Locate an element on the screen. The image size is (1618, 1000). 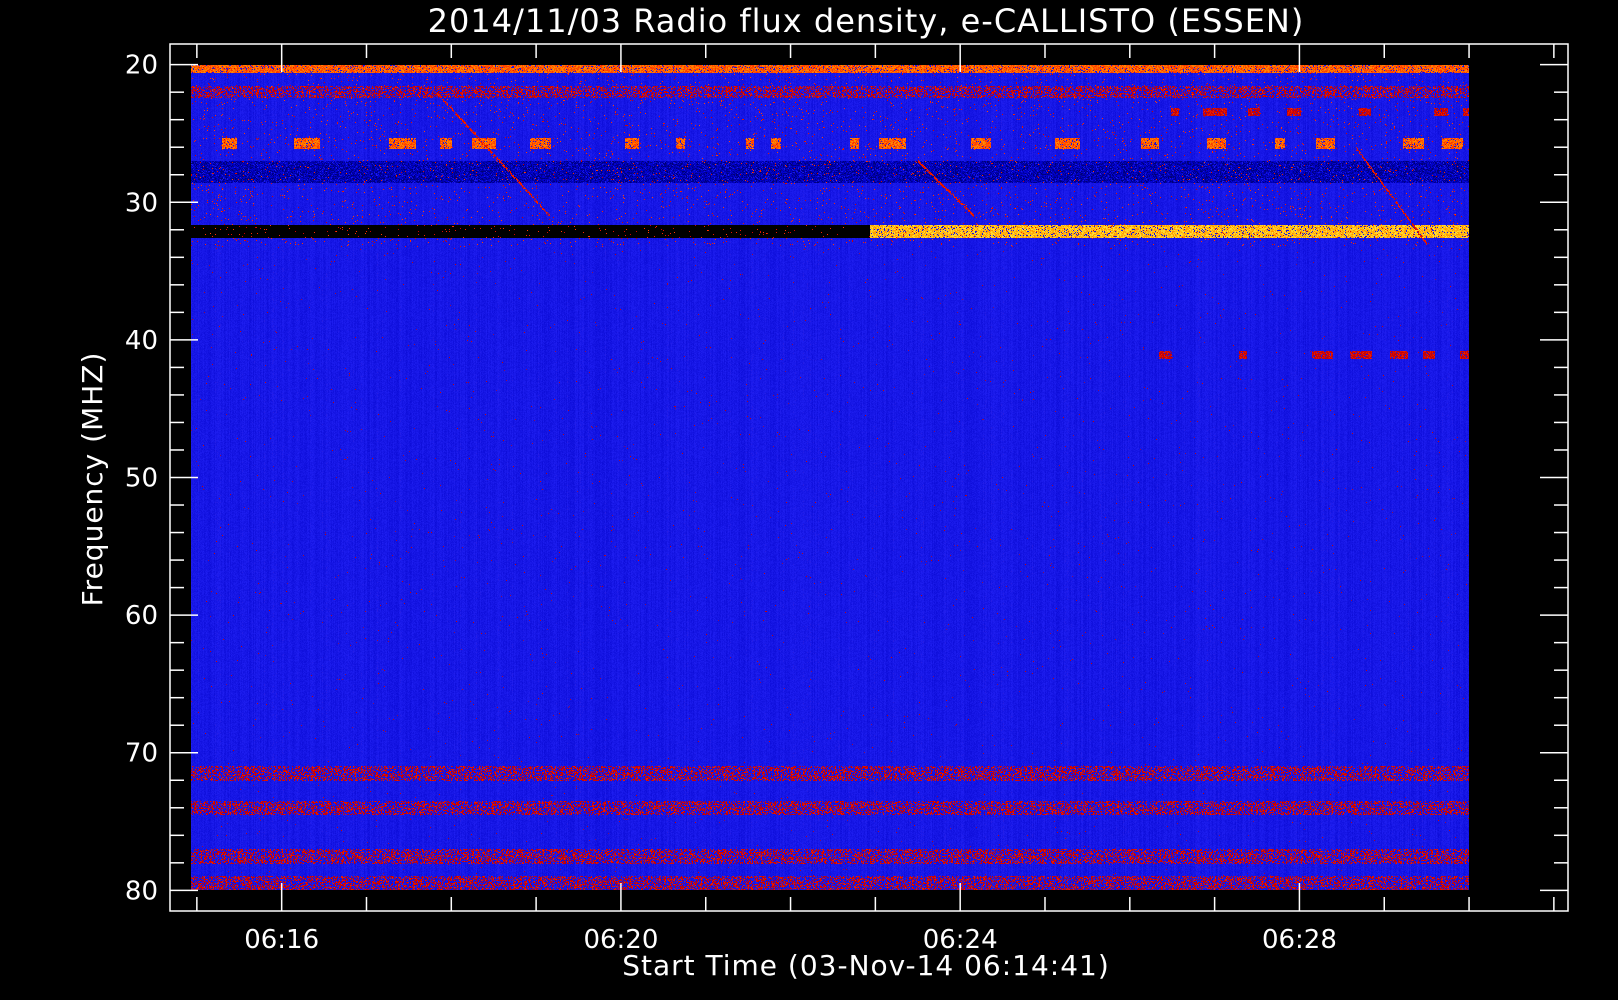
y-tick-label: 30 is located at coordinates (141, 203).